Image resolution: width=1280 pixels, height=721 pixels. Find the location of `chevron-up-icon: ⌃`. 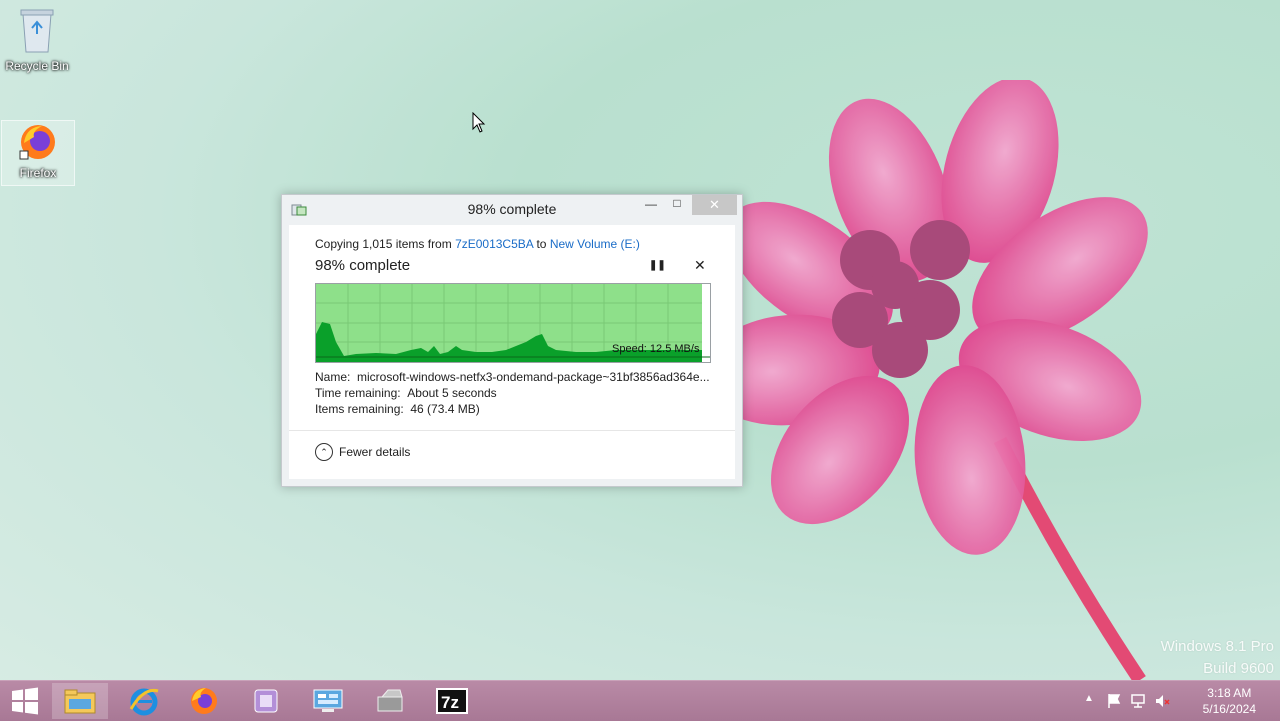

chevron-up-icon: ⌃ is located at coordinates (324, 452).